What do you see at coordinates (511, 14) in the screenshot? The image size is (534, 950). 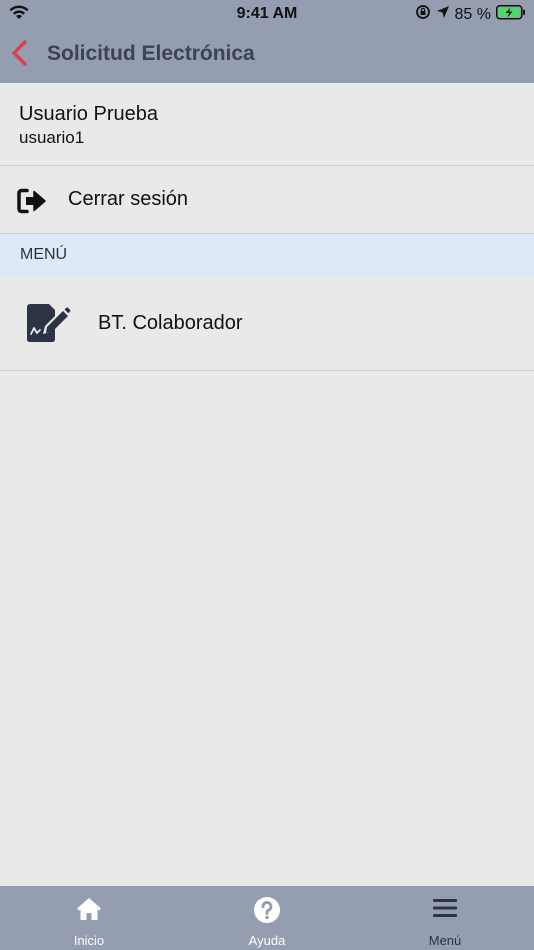 I see `battery-charging-icon` at bounding box center [511, 14].